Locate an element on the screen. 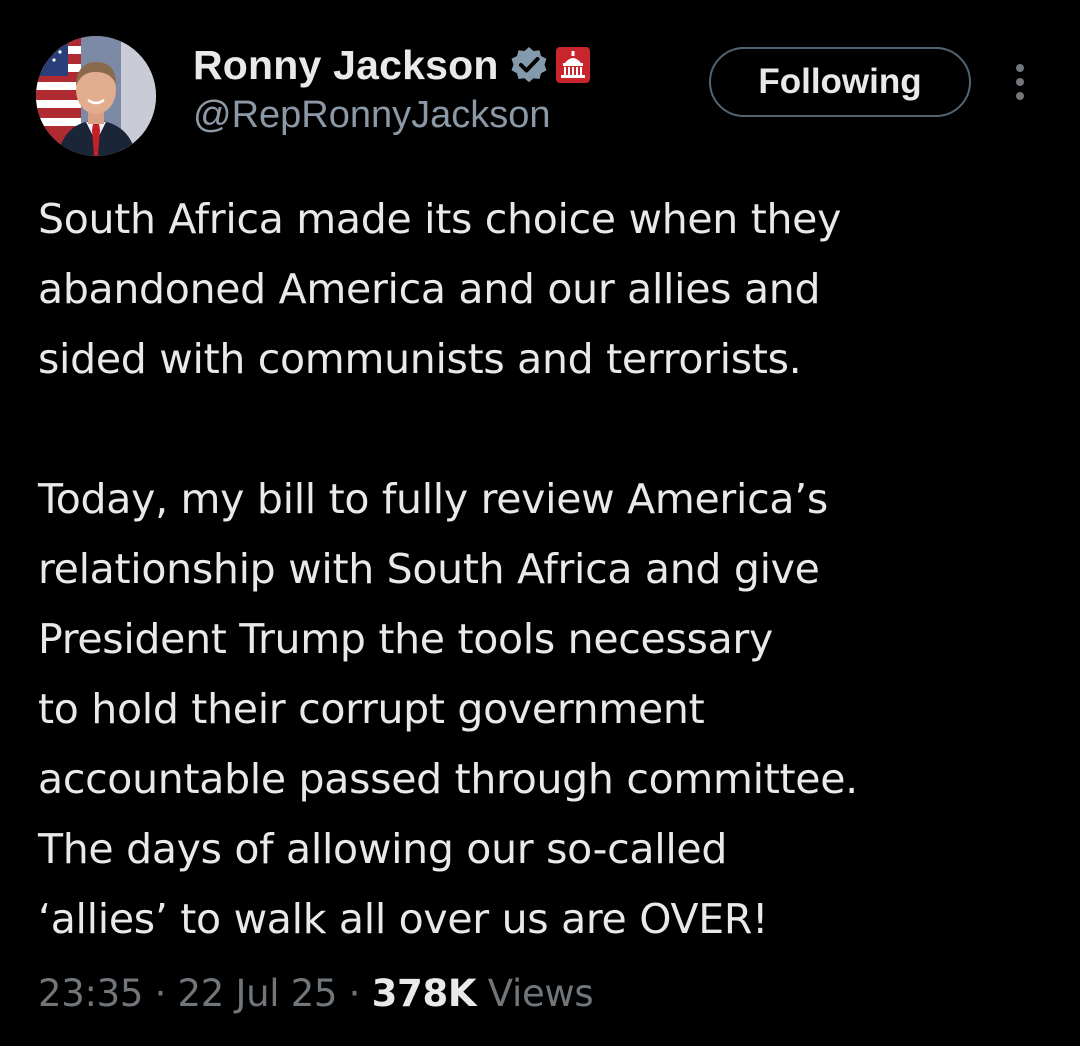 Image resolution: width=1080 pixels, height=1046 pixels. tweet-meta: 23:35 · 22 Jul 25 · 378K Views is located at coordinates (316, 993).